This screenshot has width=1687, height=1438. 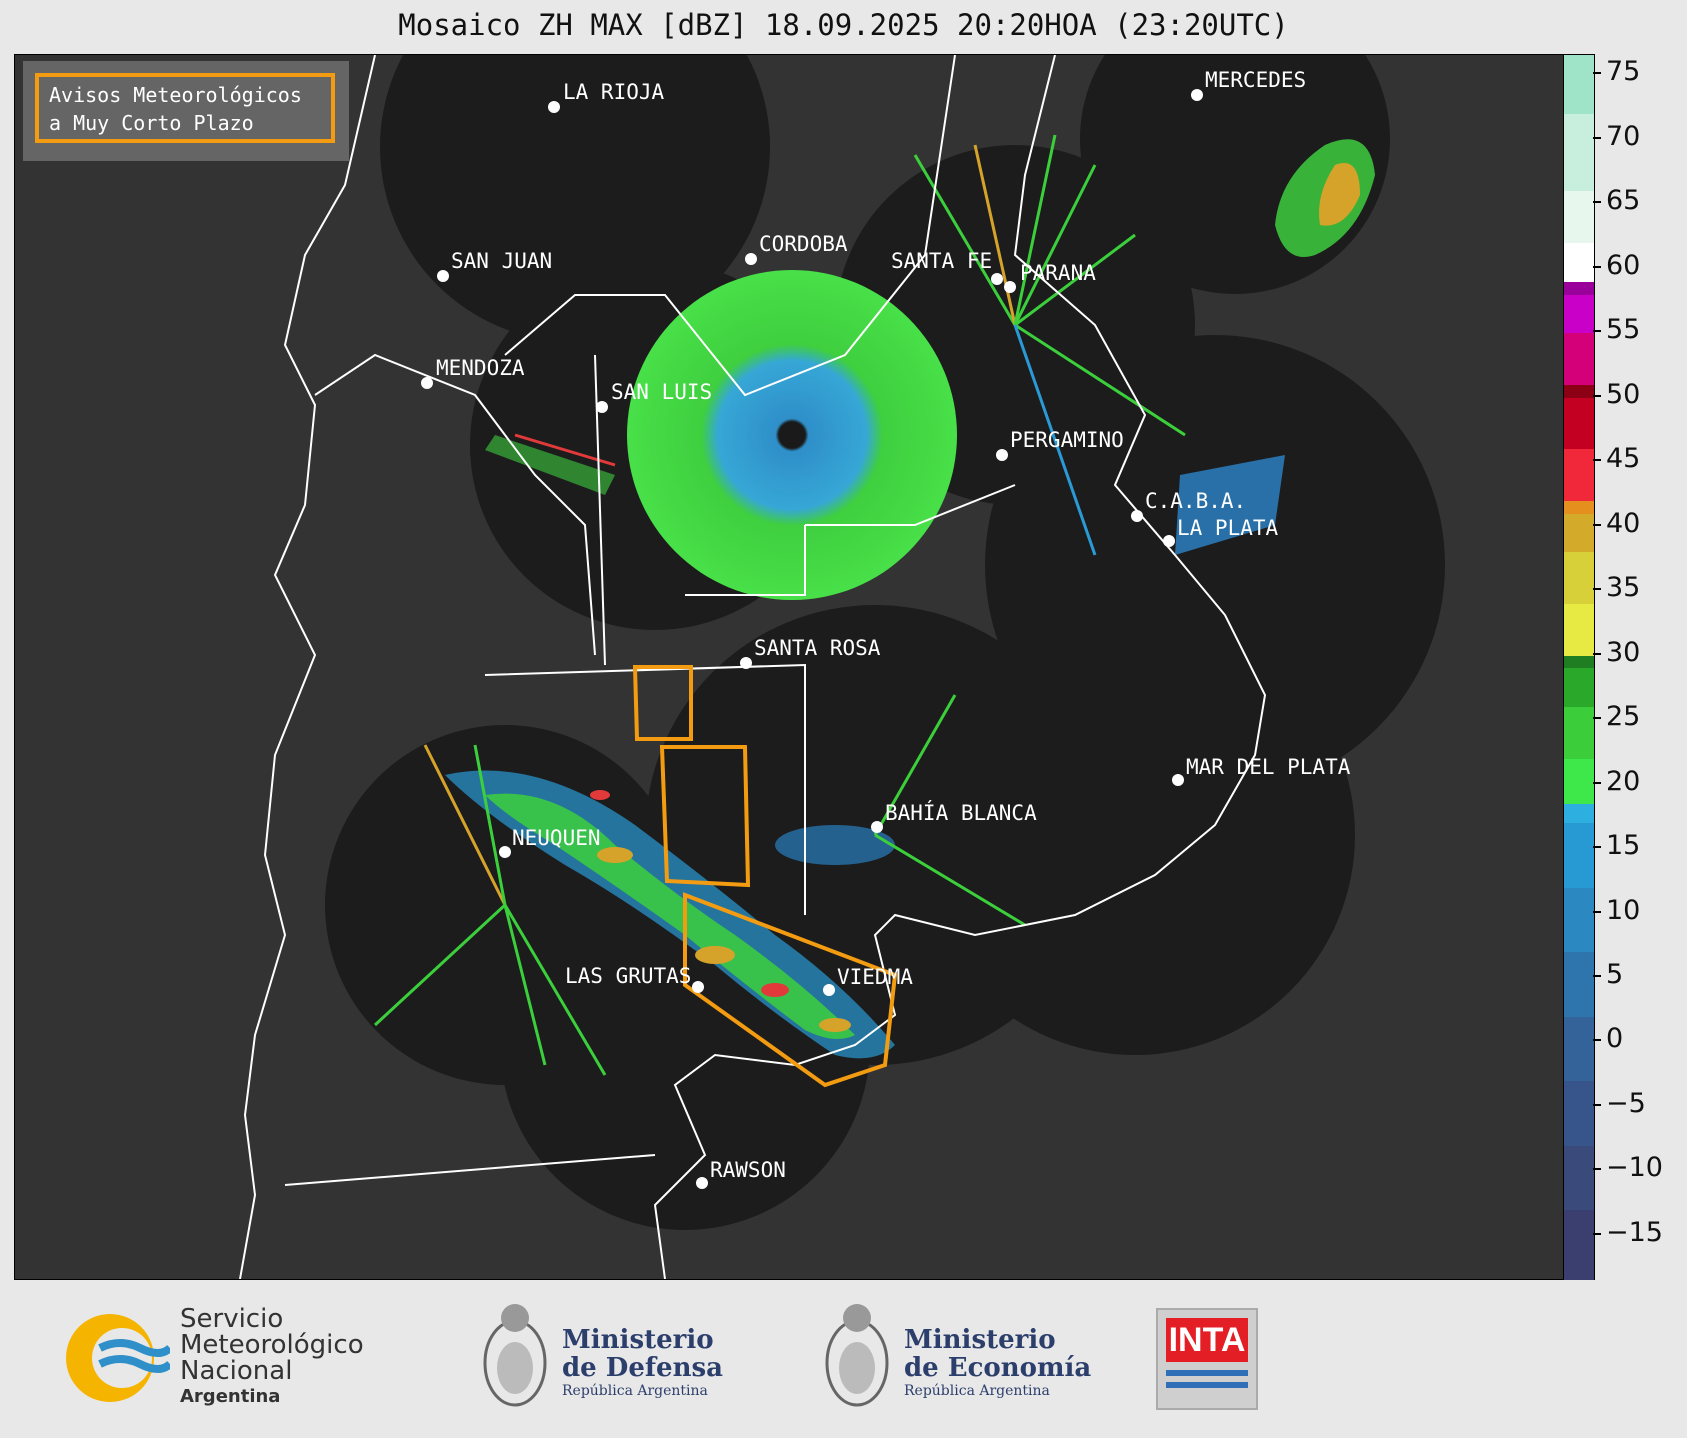 I want to click on colorbar-tick-label: 50, so click(x=1623, y=394).